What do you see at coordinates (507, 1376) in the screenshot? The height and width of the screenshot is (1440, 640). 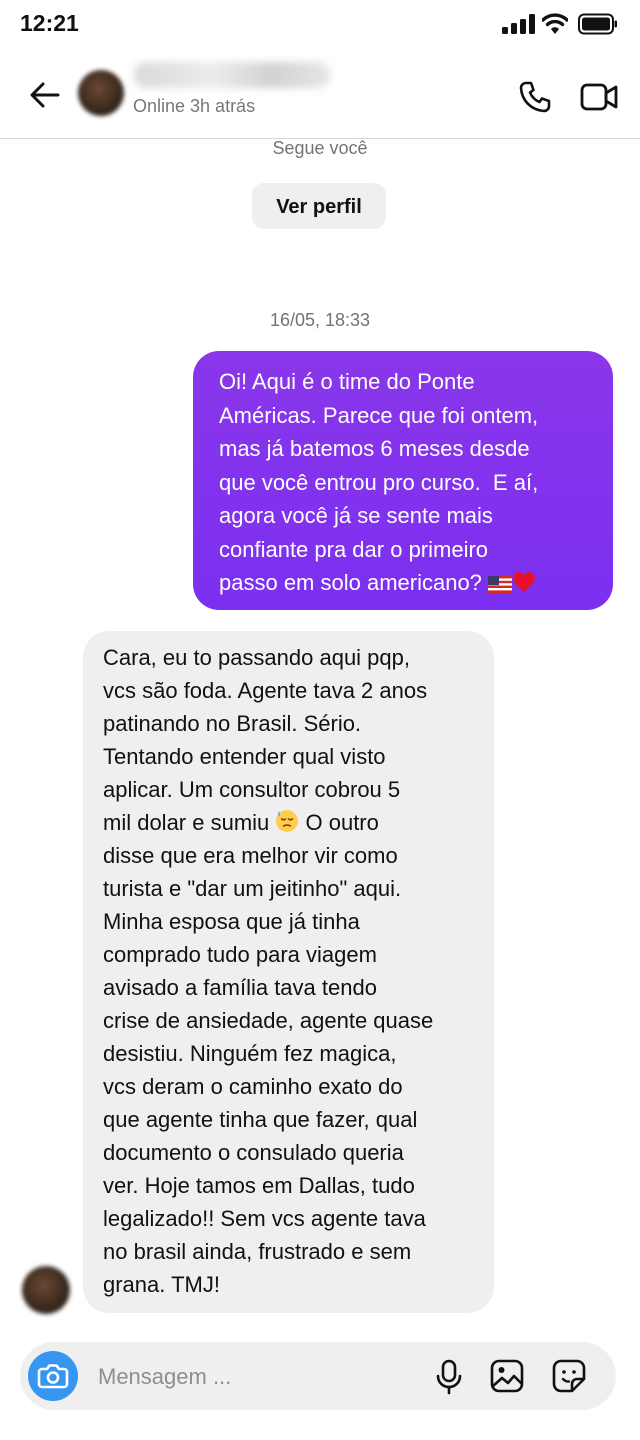 I see `gallery-icon` at bounding box center [507, 1376].